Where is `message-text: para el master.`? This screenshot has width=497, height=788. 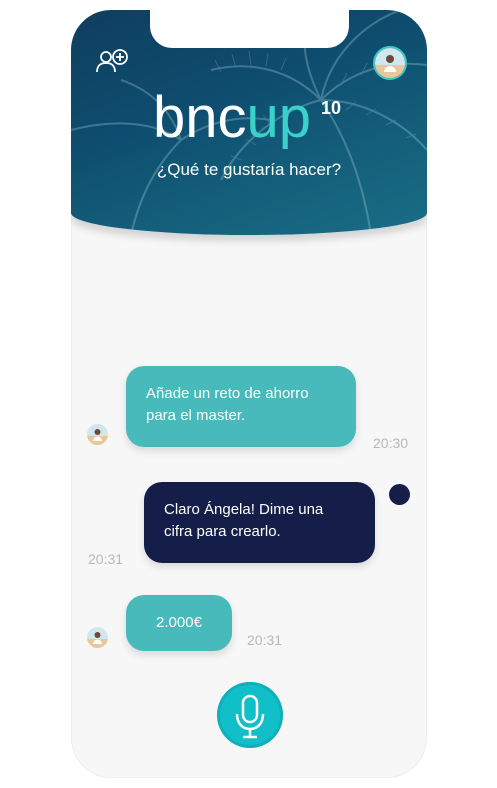 message-text: para el master. is located at coordinates (196, 415).